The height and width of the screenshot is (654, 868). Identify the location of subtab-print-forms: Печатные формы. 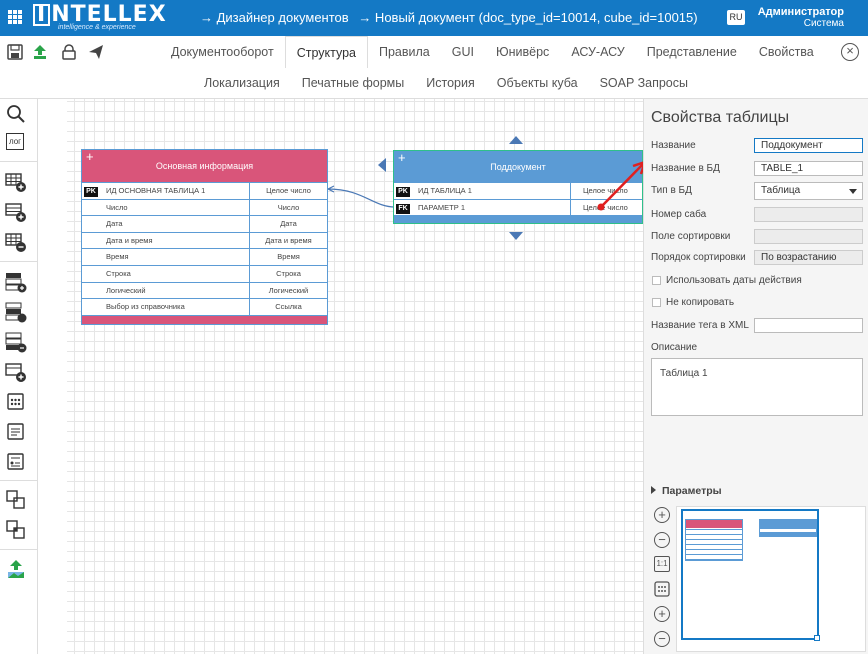
(353, 83).